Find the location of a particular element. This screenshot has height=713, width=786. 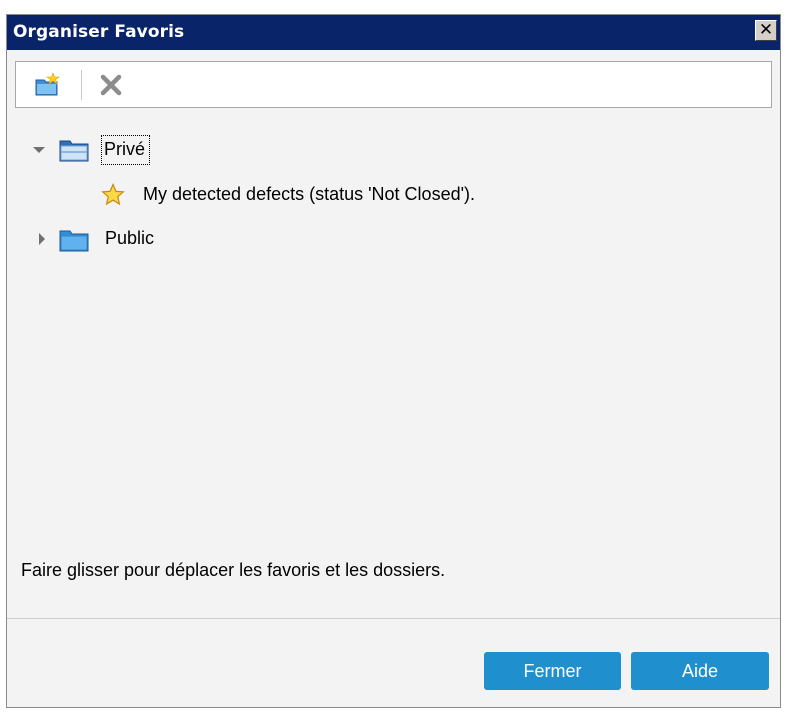

close-button: Fermer is located at coordinates (552, 671).